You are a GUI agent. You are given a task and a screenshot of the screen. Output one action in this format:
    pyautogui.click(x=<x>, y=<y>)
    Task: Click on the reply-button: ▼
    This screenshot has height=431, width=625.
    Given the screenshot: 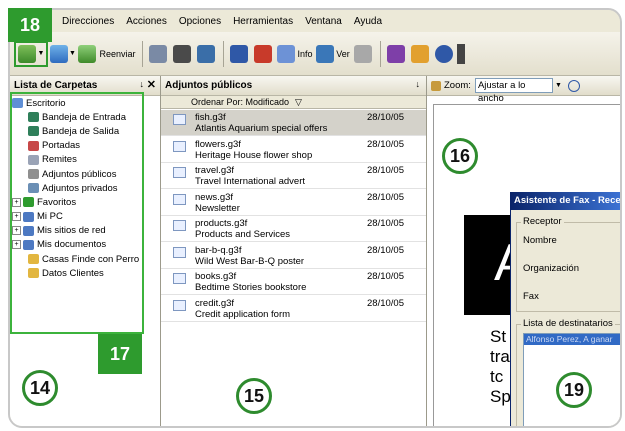 What is the action you would take?
    pyautogui.click(x=63, y=54)
    